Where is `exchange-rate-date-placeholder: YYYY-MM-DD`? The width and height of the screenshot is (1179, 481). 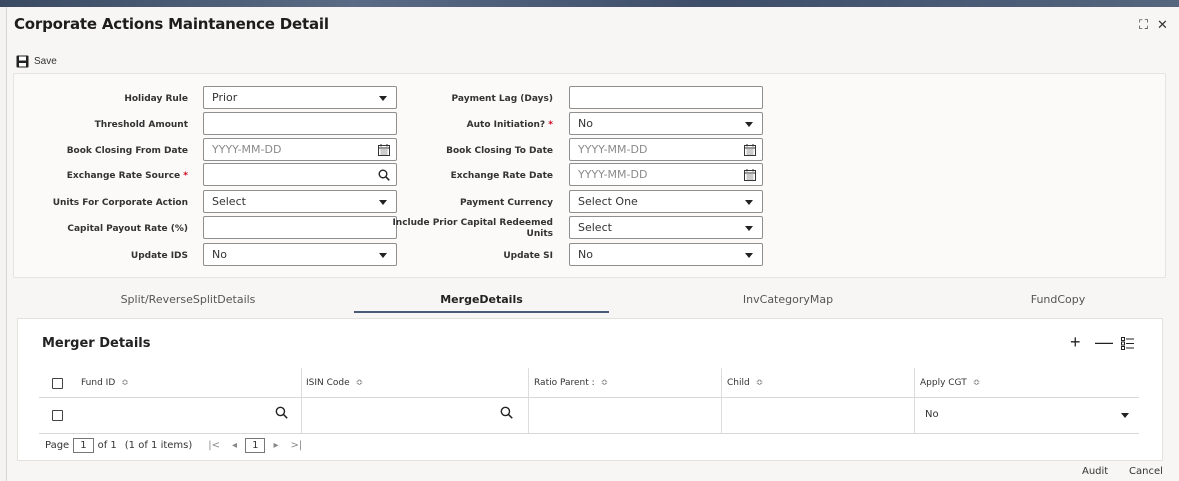
exchange-rate-date-placeholder: YYYY-MM-DD is located at coordinates (613, 174).